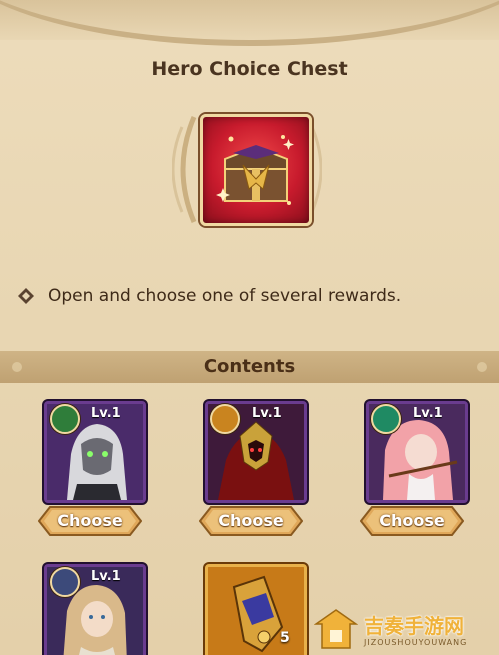  What do you see at coordinates (416, 642) in the screenshot?
I see `watermark-en: JIZOUSHOUYOUWANG` at bounding box center [416, 642].